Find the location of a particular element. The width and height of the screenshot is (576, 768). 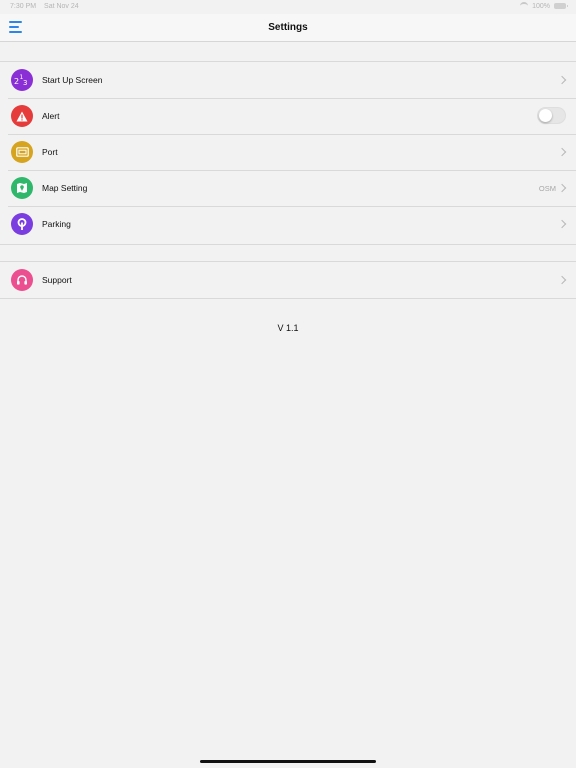

alert-toggle is located at coordinates (551, 115).